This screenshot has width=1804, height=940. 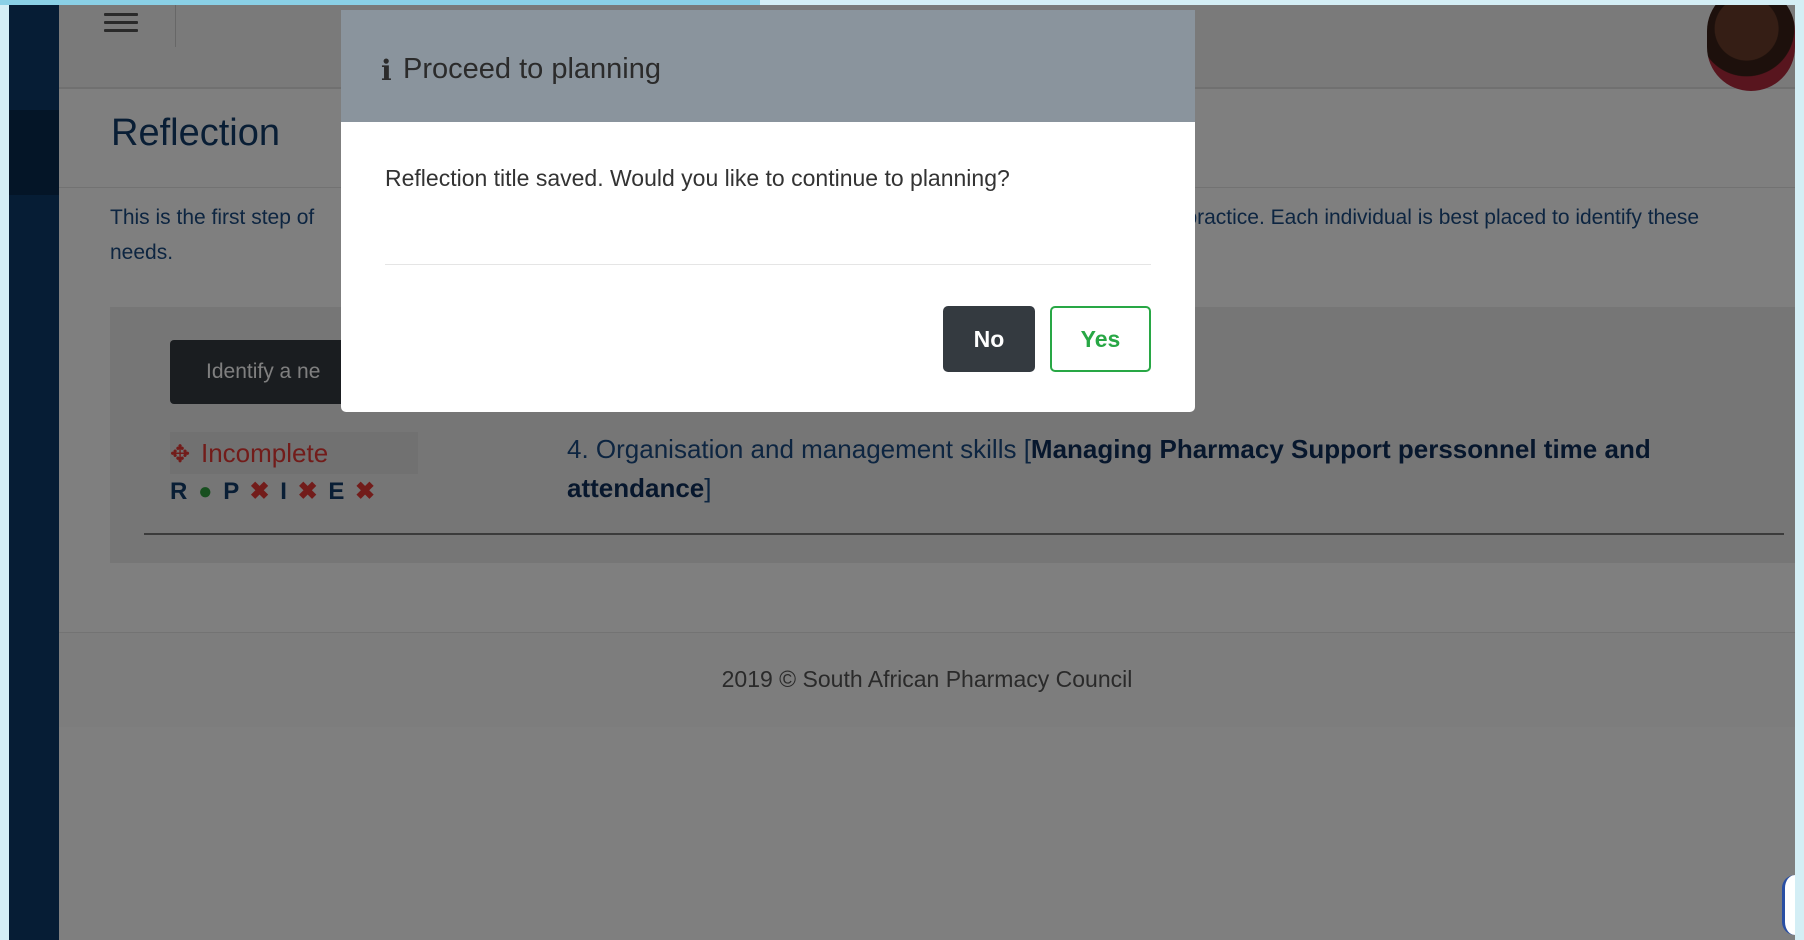 I want to click on scroll-handle, so click(x=1788, y=905).